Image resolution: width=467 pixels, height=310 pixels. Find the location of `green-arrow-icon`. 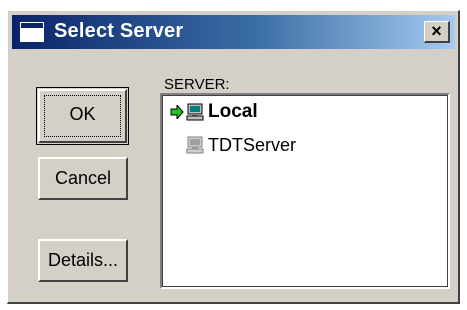

green-arrow-icon is located at coordinates (177, 112).